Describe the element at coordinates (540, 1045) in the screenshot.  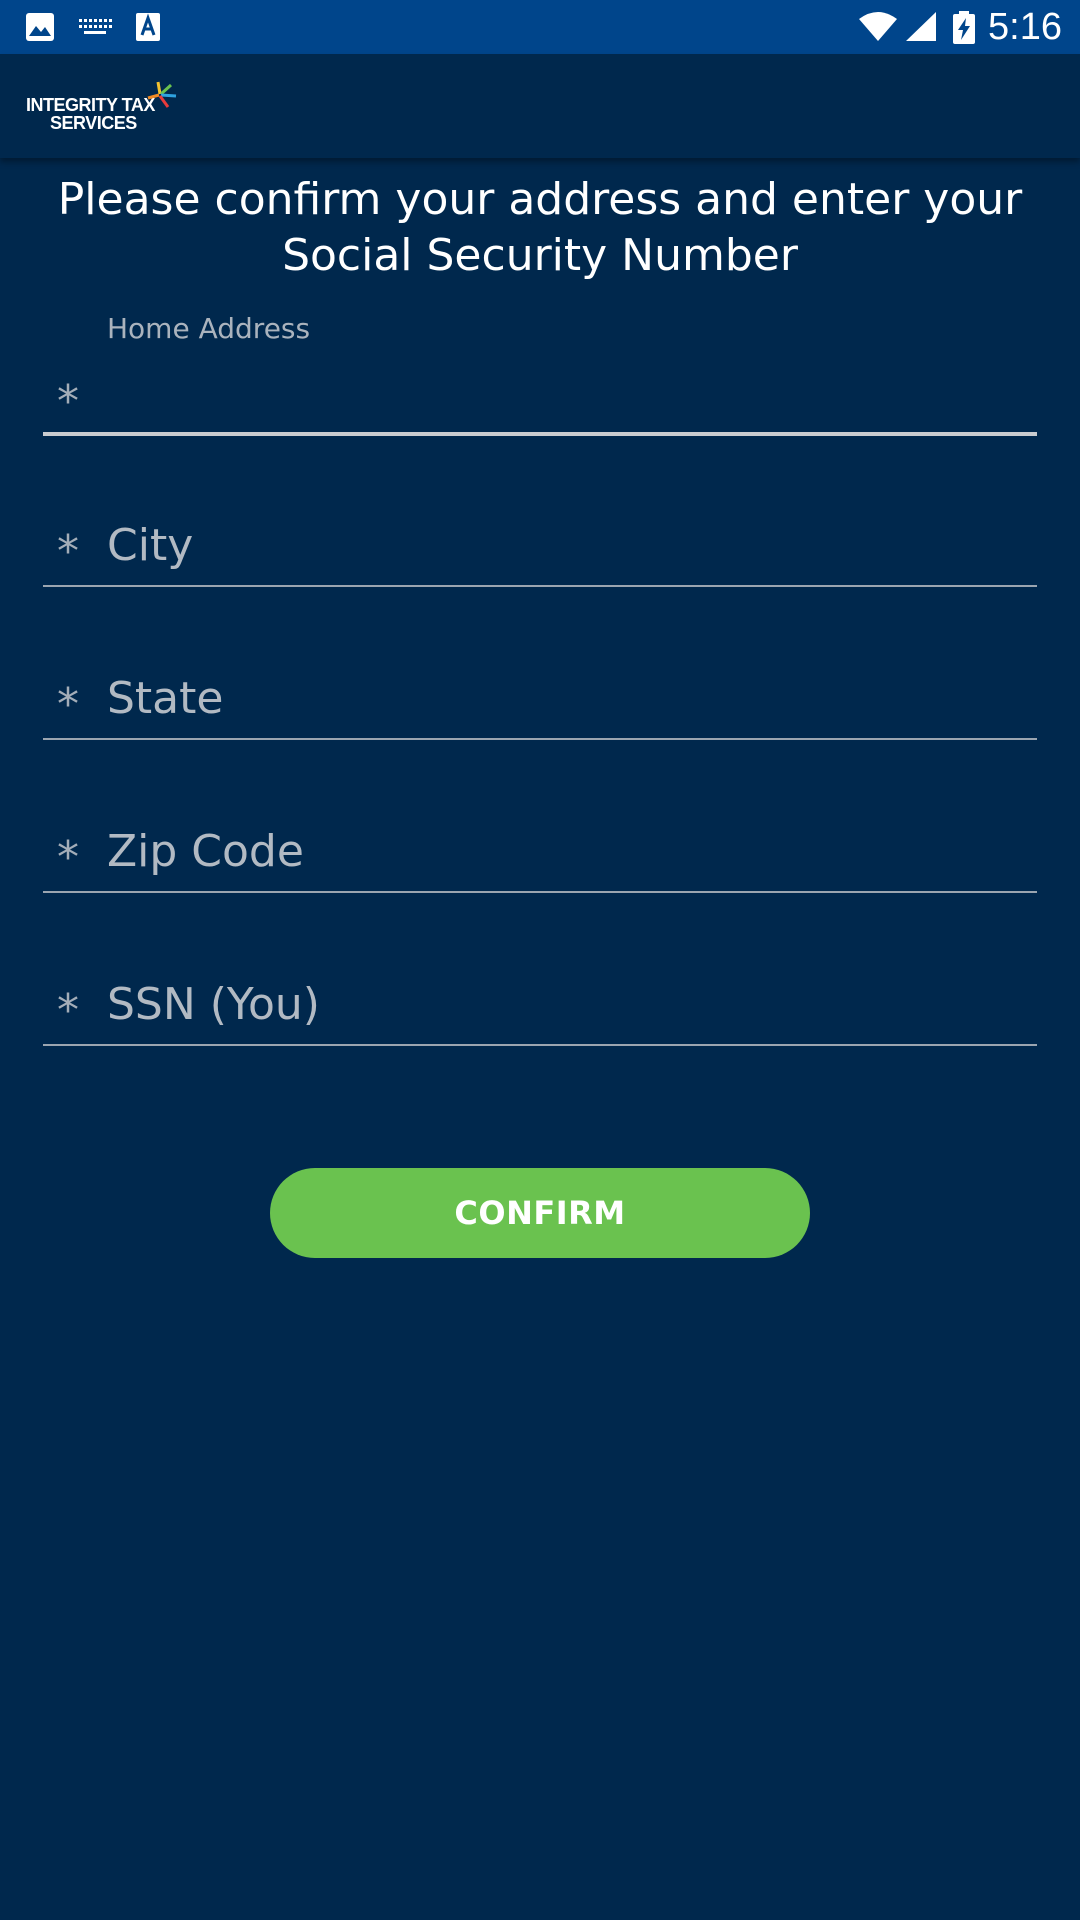
I see `ssn-underline` at that location.